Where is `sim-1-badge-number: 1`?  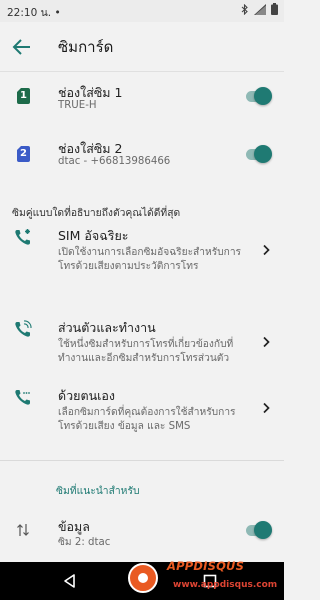 sim-1-badge-number: 1 is located at coordinates (23, 95).